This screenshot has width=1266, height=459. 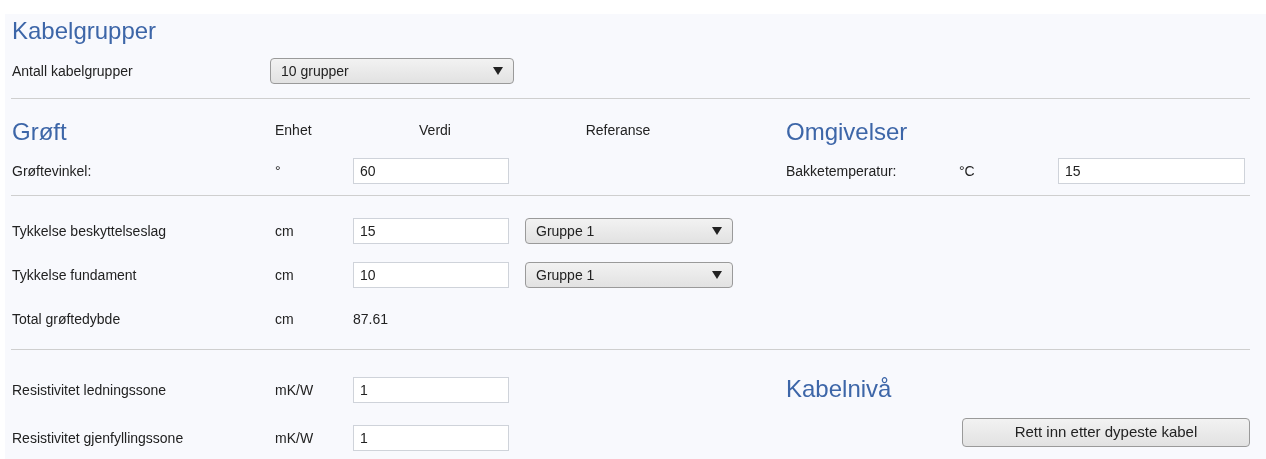 I want to click on column-header: Enhet, so click(x=294, y=130).